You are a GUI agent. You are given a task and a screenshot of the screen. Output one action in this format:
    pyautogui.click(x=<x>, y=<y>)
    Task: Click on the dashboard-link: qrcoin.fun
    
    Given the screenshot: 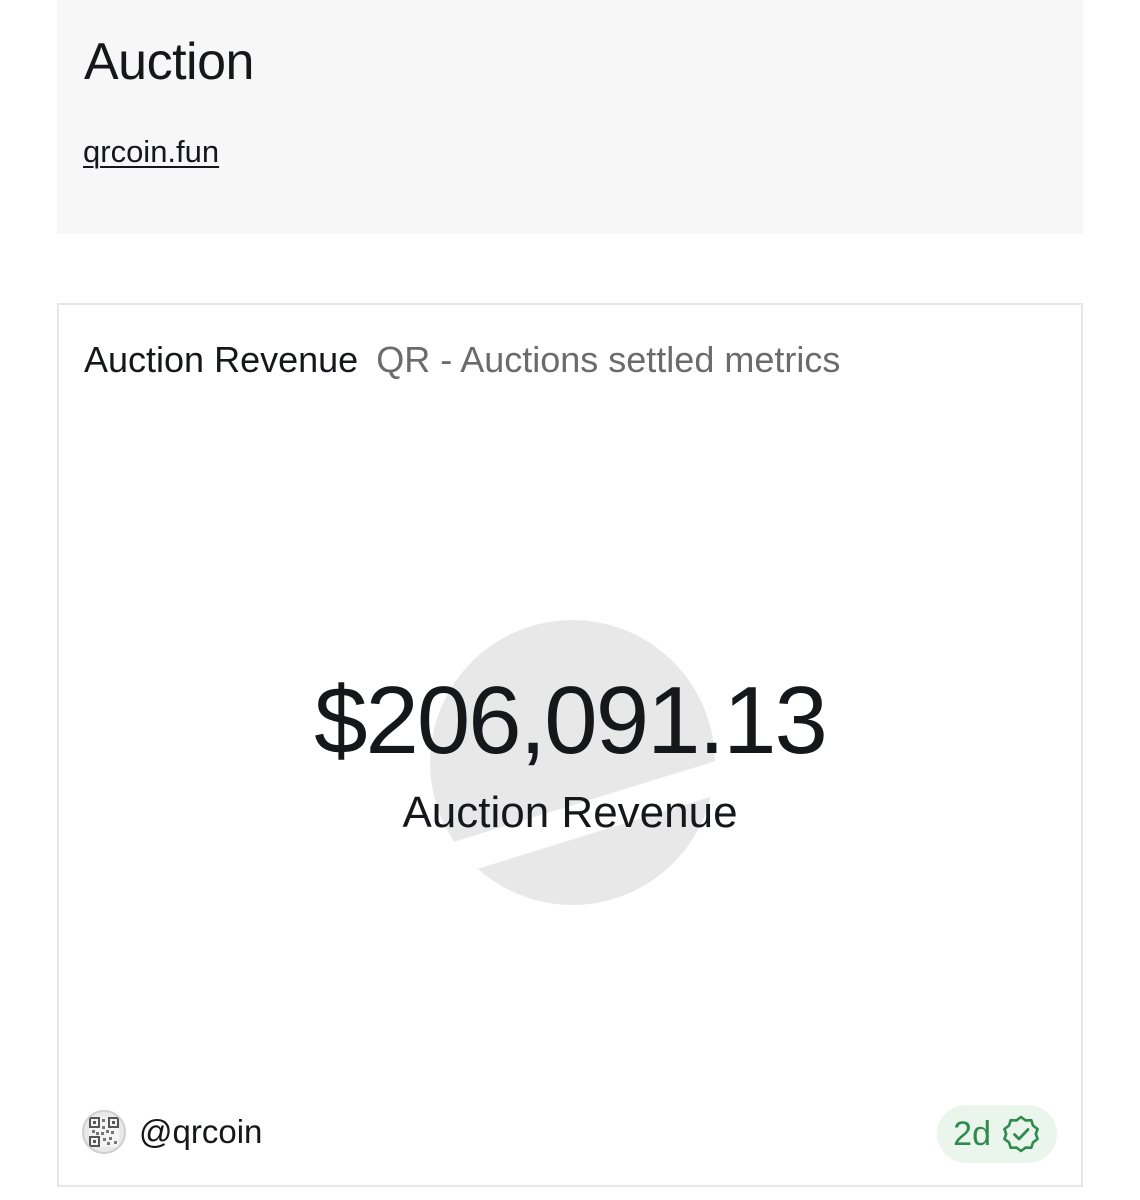 What is the action you would take?
    pyautogui.click(x=151, y=152)
    